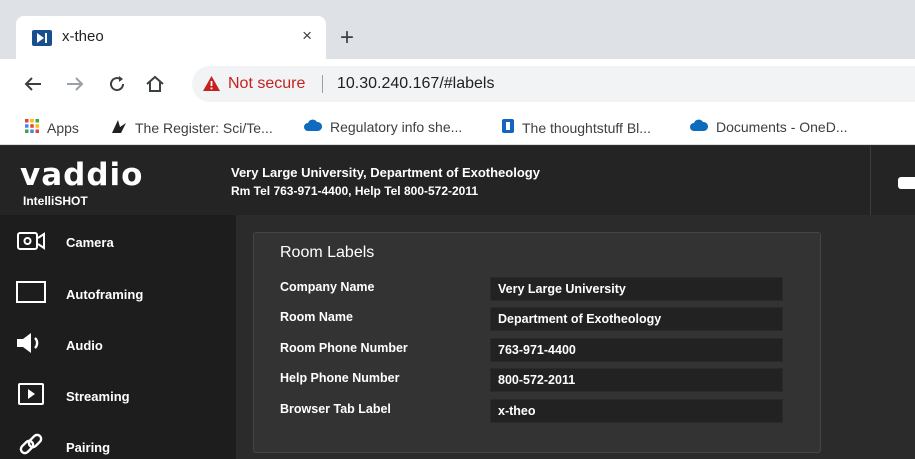  I want to click on room-name-field, so click(636, 319).